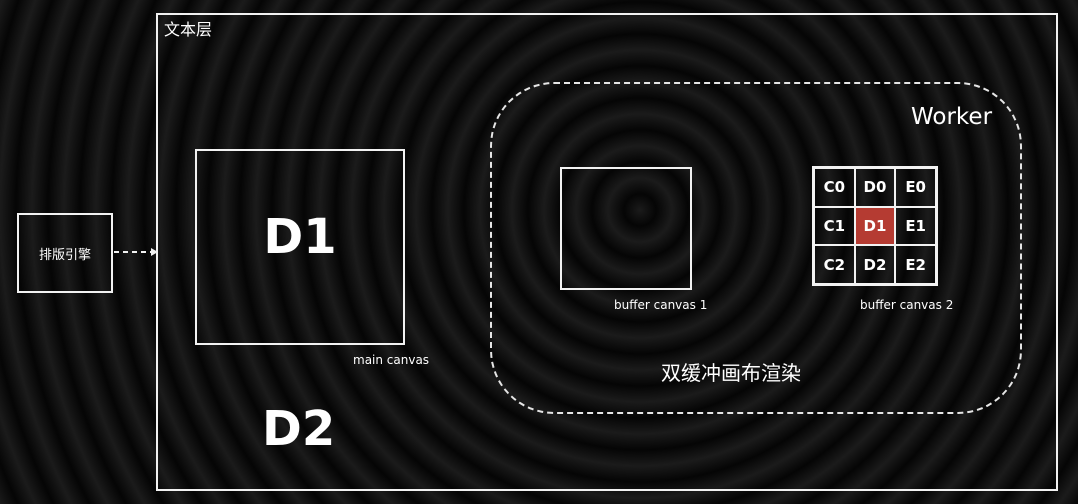  Describe the element at coordinates (907, 305) in the screenshot. I see `buffer-canvas-2-label: buffer canvas 2` at that location.